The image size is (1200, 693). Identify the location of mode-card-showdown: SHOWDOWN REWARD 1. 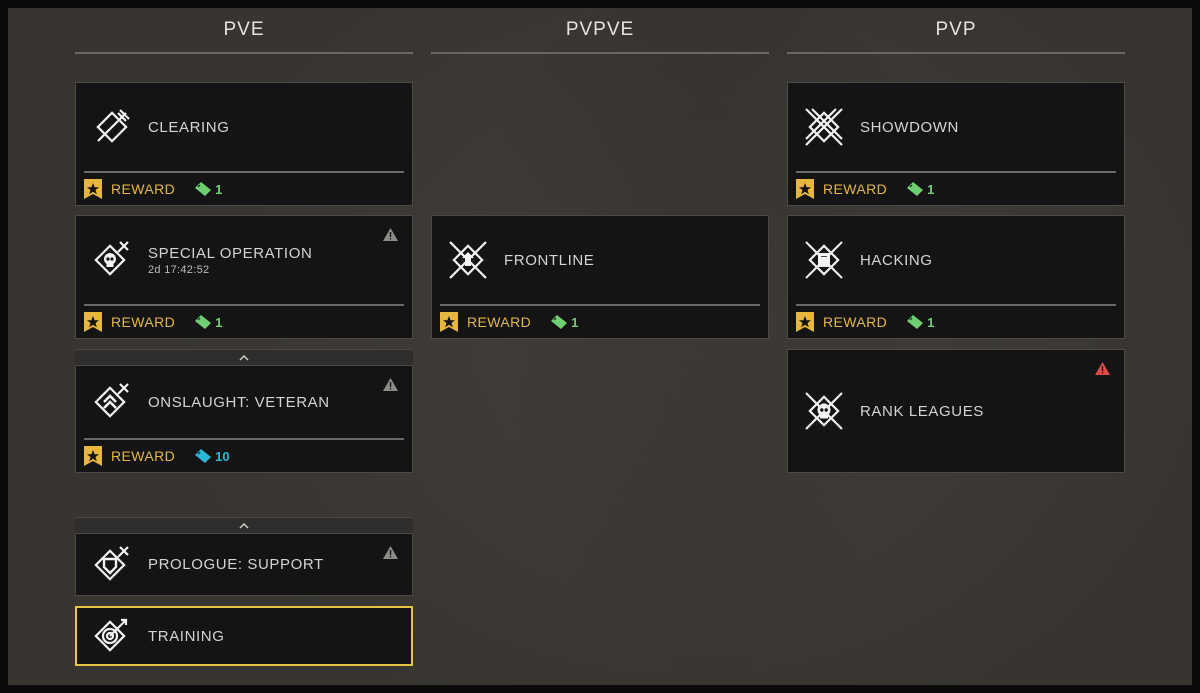
(956, 144).